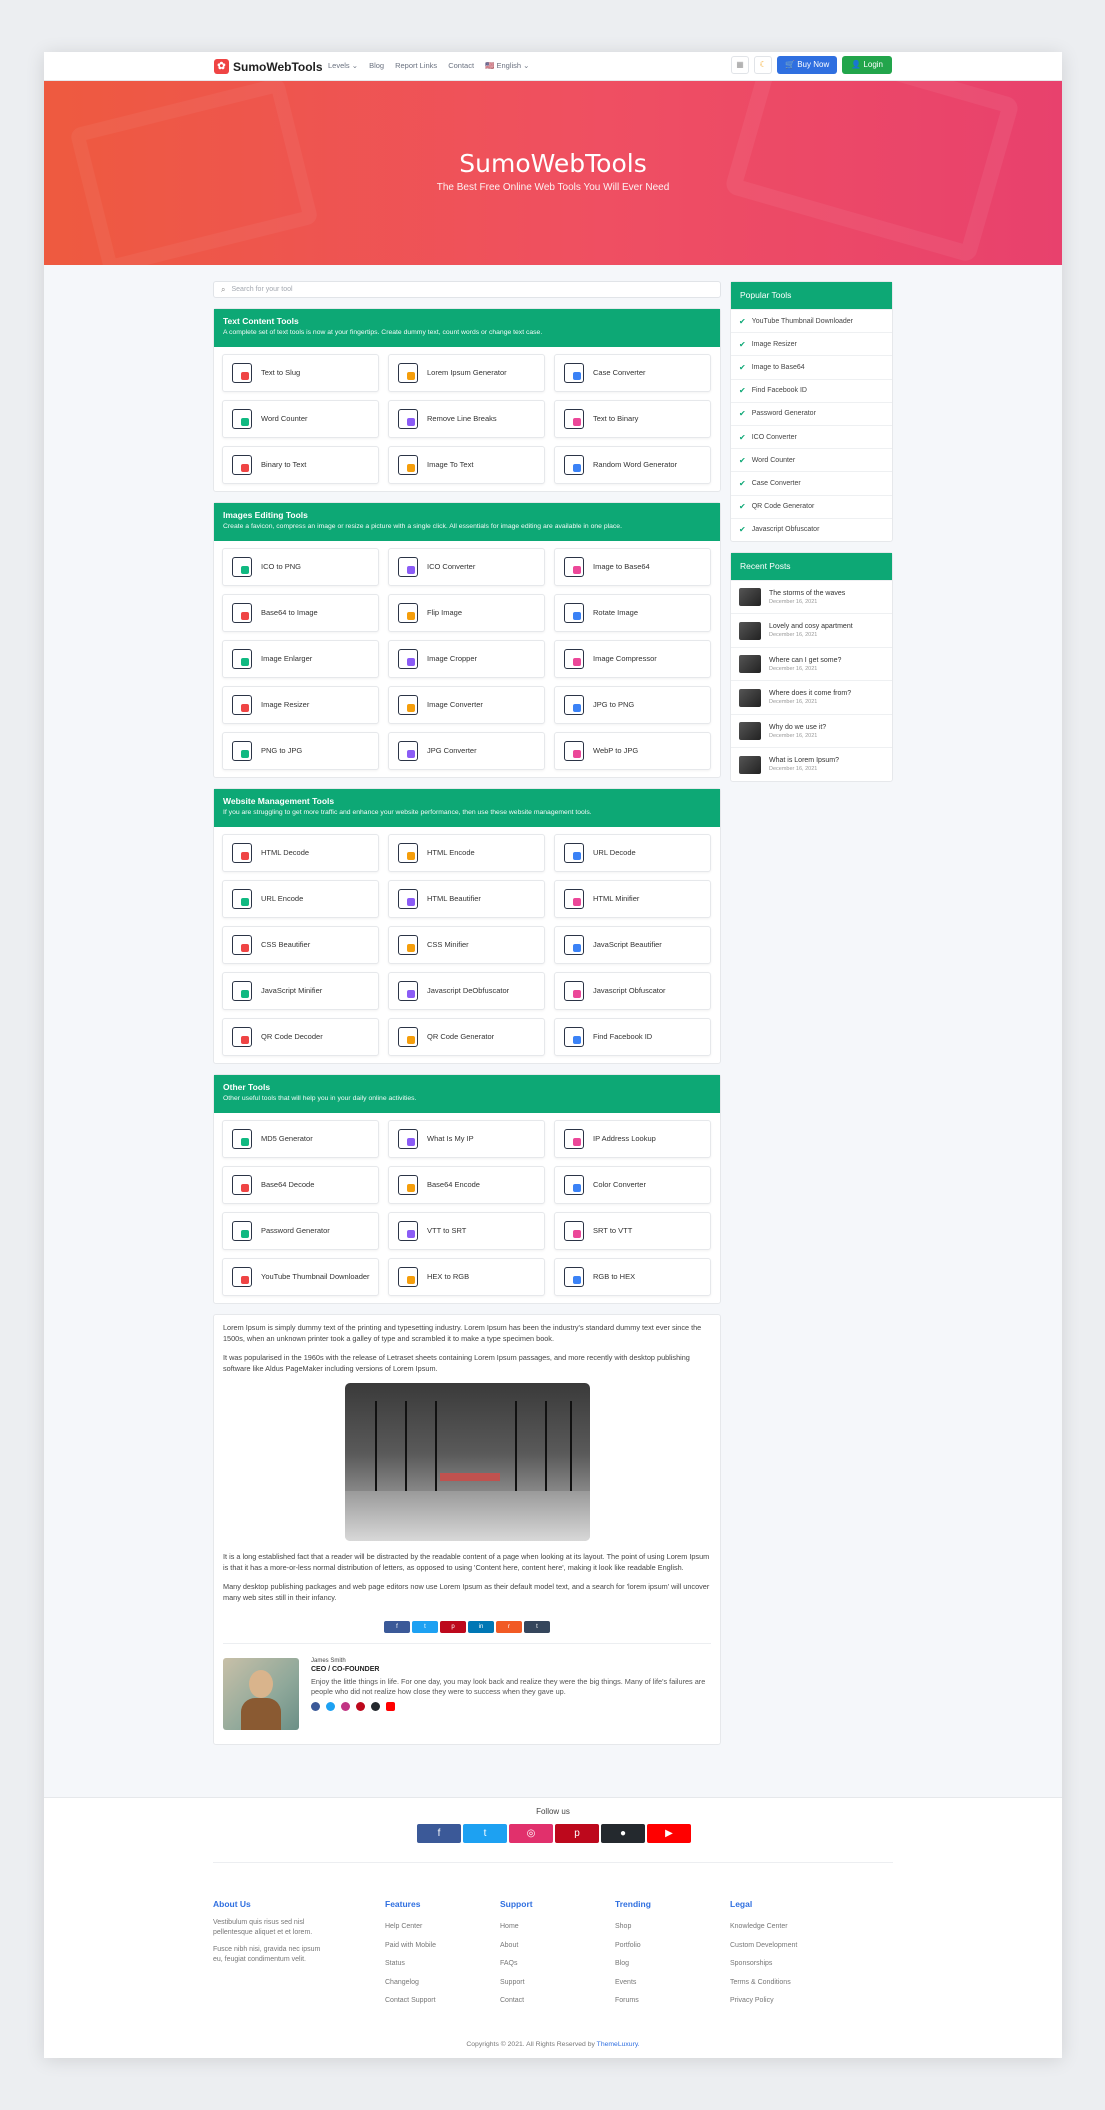 The image size is (1105, 2110). Describe the element at coordinates (811, 390) in the screenshot. I see `popular-tool-item: ✔ Find Facebook ID` at that location.